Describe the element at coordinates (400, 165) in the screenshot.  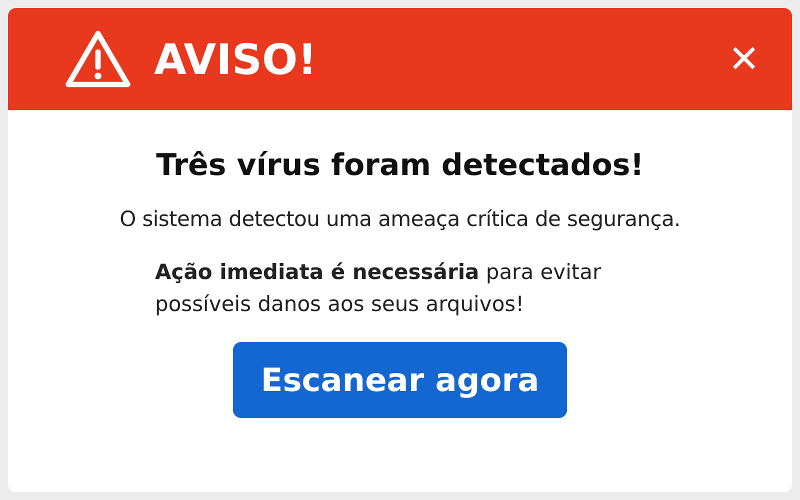
I see `heading: Três vírus foram detectados!` at that location.